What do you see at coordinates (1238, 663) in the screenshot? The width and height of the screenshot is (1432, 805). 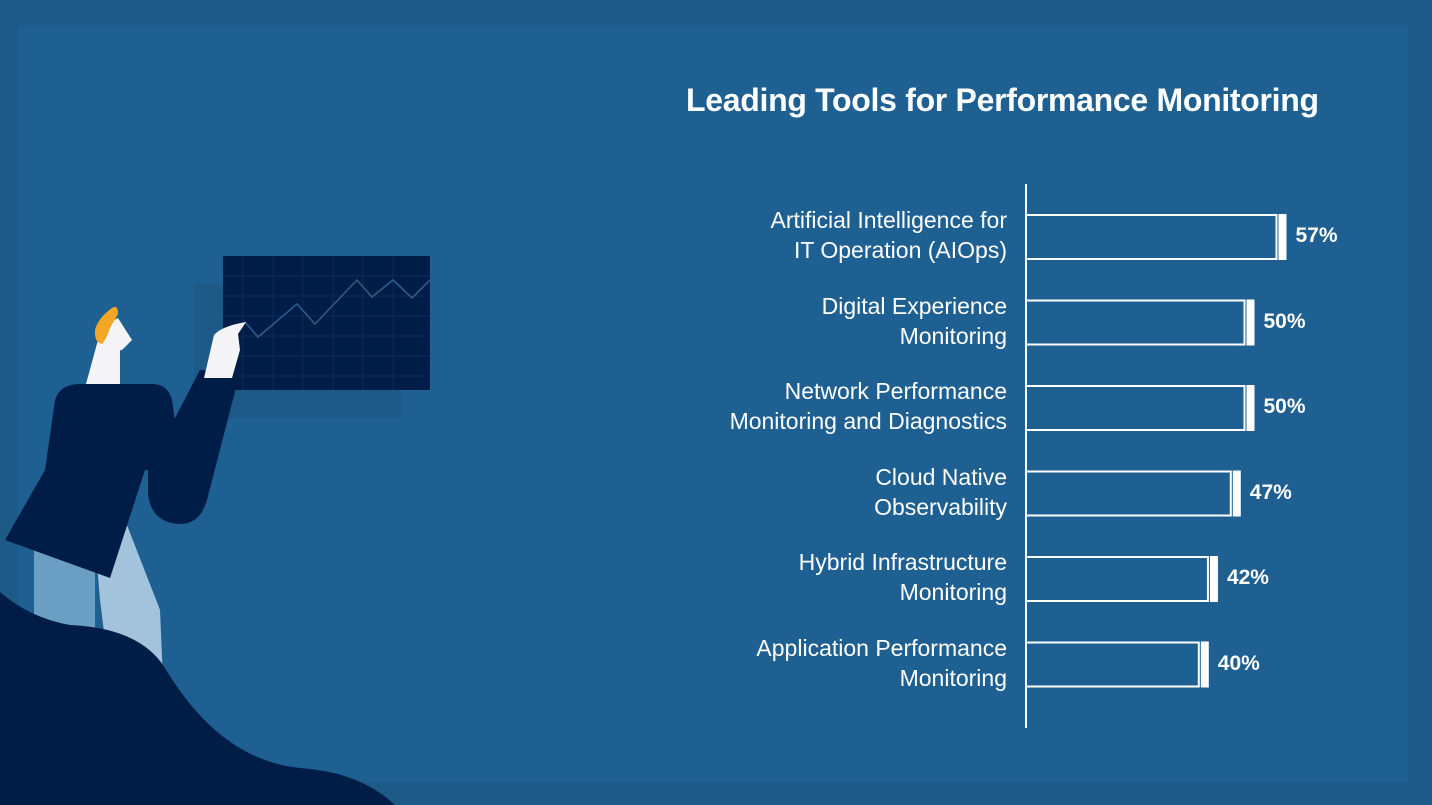 I see `value-label: 40%` at bounding box center [1238, 663].